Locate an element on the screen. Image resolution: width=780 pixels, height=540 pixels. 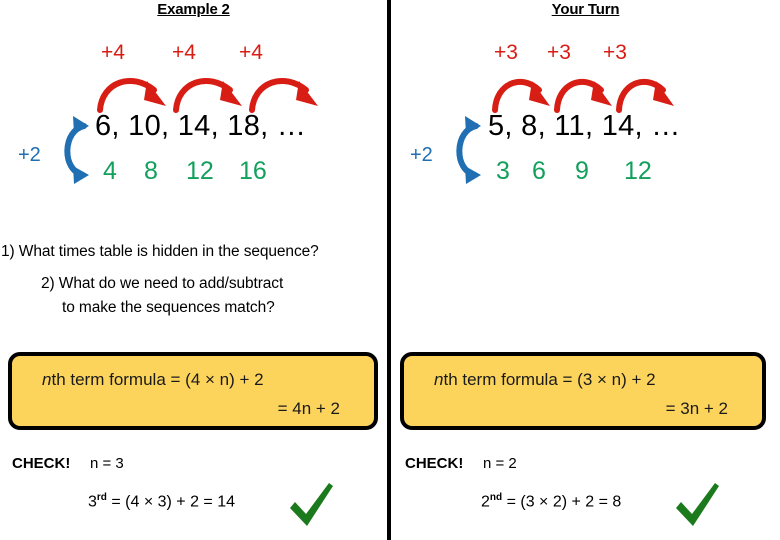
check-calculation-right: 2nd = (3 × 2) + 2 = 8 is located at coordinates (551, 501).